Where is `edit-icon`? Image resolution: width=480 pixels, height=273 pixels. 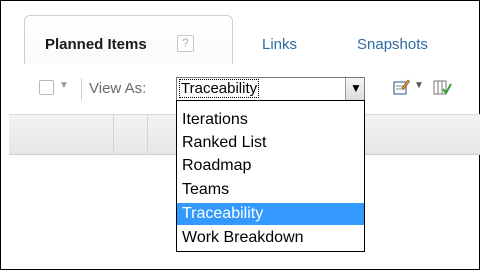
edit-icon is located at coordinates (401, 89).